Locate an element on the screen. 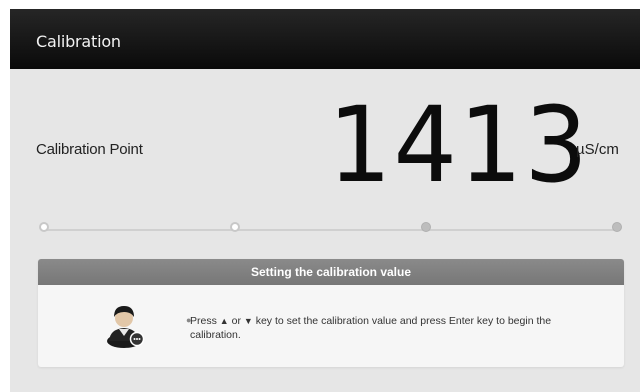 The width and height of the screenshot is (640, 392). instruction-text-or: or is located at coordinates (236, 321).